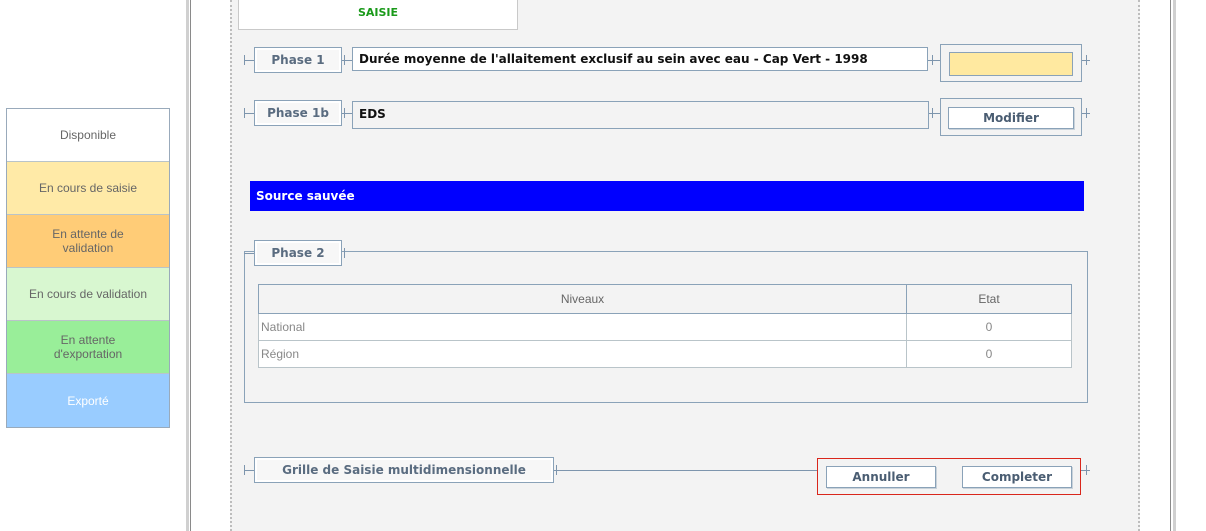 The image size is (1206, 531). I want to click on phase1-value-field, so click(1011, 64).